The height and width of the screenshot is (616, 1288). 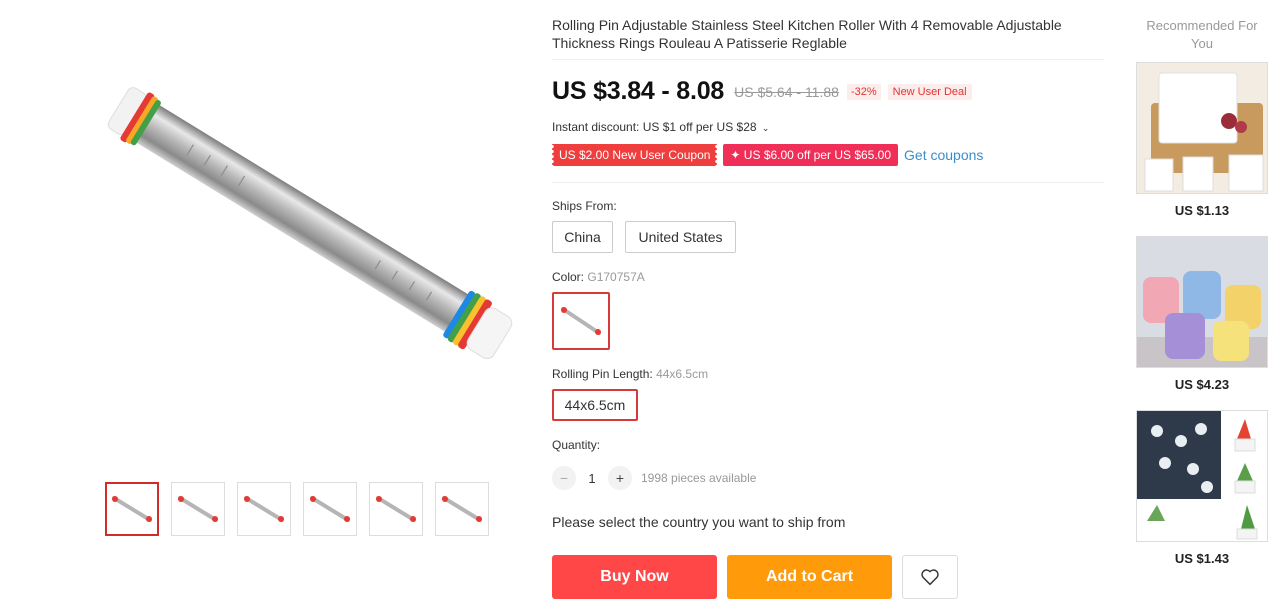 I want to click on discount-badge: -32%, so click(x=863, y=91).